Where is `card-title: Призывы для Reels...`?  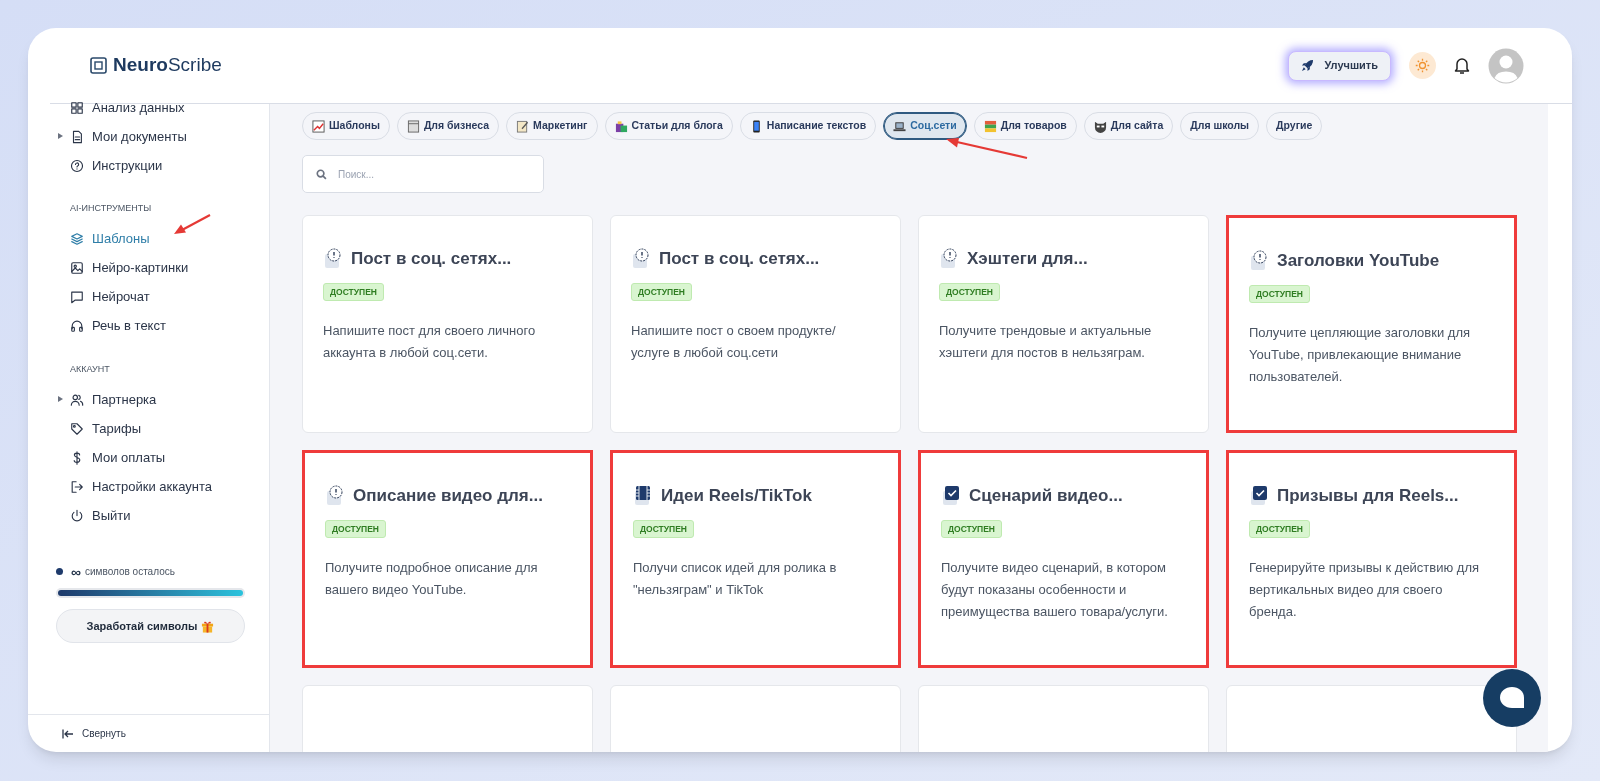 card-title: Призывы для Reels... is located at coordinates (1368, 496).